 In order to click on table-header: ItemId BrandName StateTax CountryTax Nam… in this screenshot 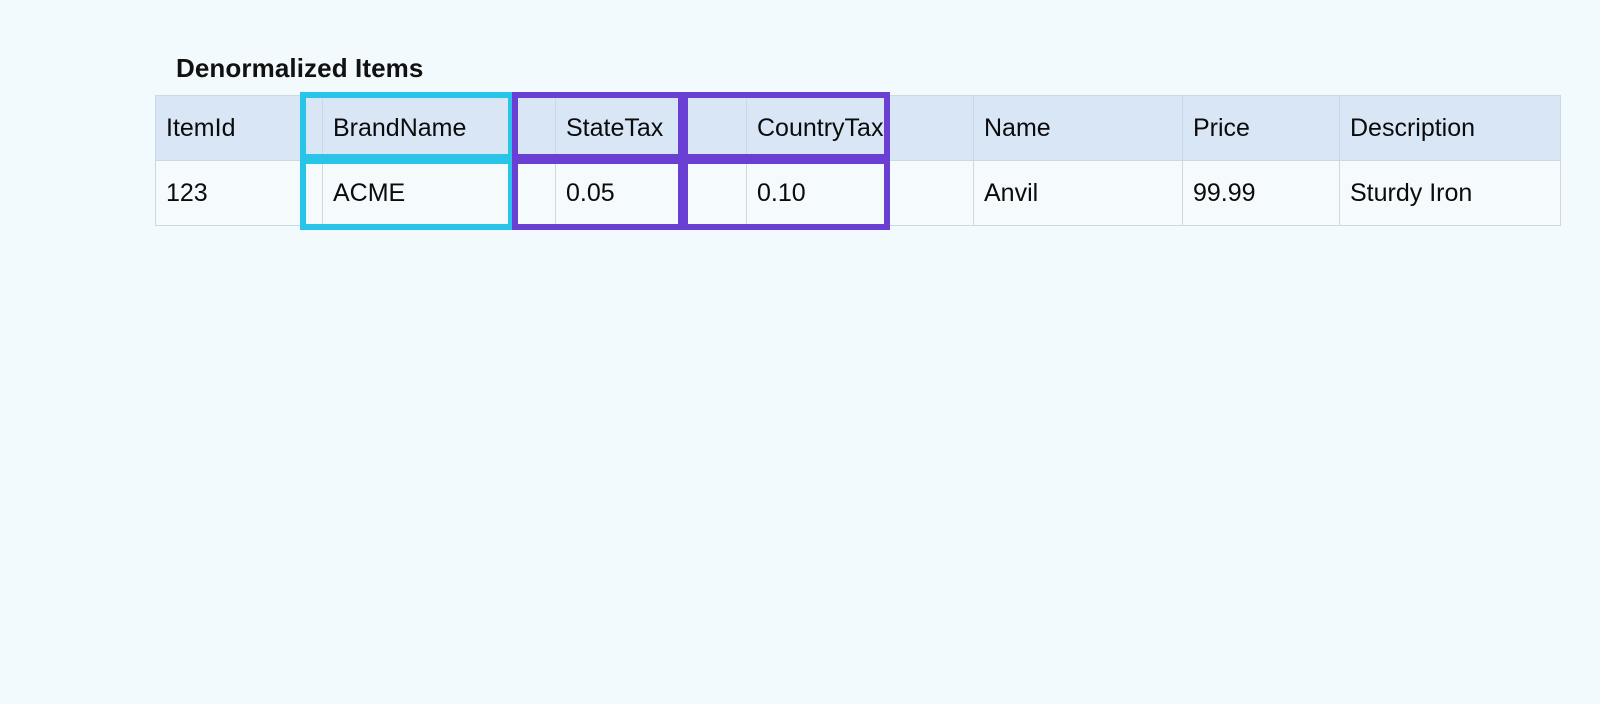, I will do `click(858, 128)`.